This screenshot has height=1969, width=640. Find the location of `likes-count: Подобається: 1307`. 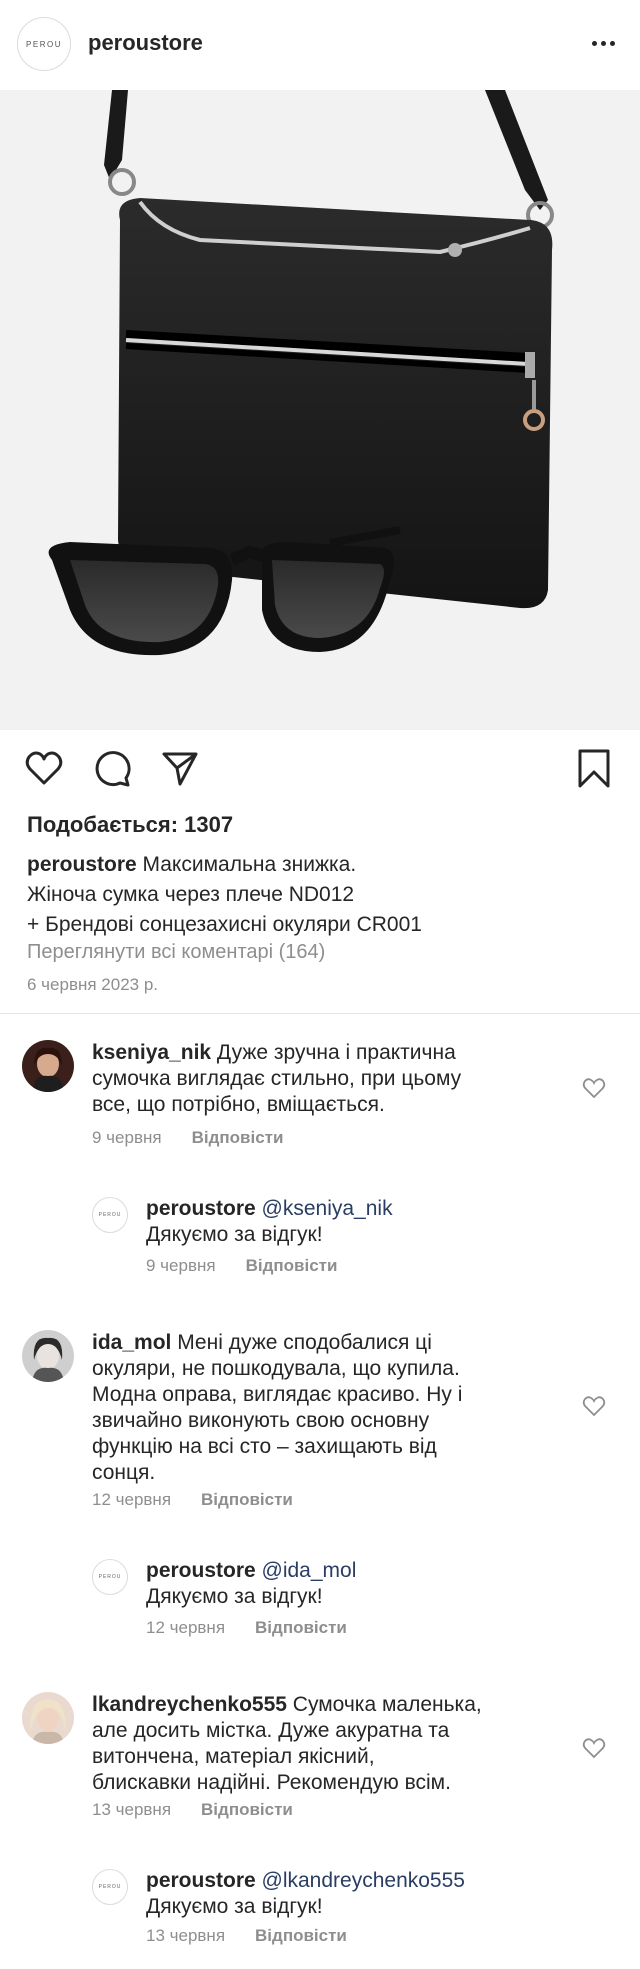

likes-count: Подобається: 1307 is located at coordinates (130, 825).